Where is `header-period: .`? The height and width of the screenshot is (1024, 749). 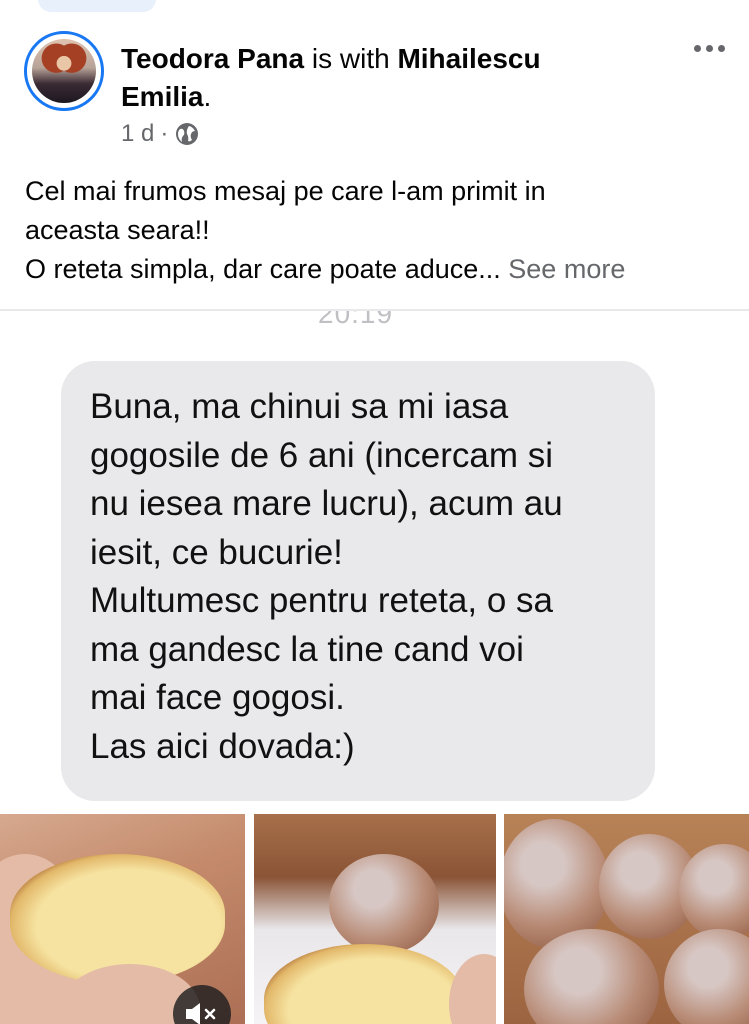
header-period: . is located at coordinates (207, 96).